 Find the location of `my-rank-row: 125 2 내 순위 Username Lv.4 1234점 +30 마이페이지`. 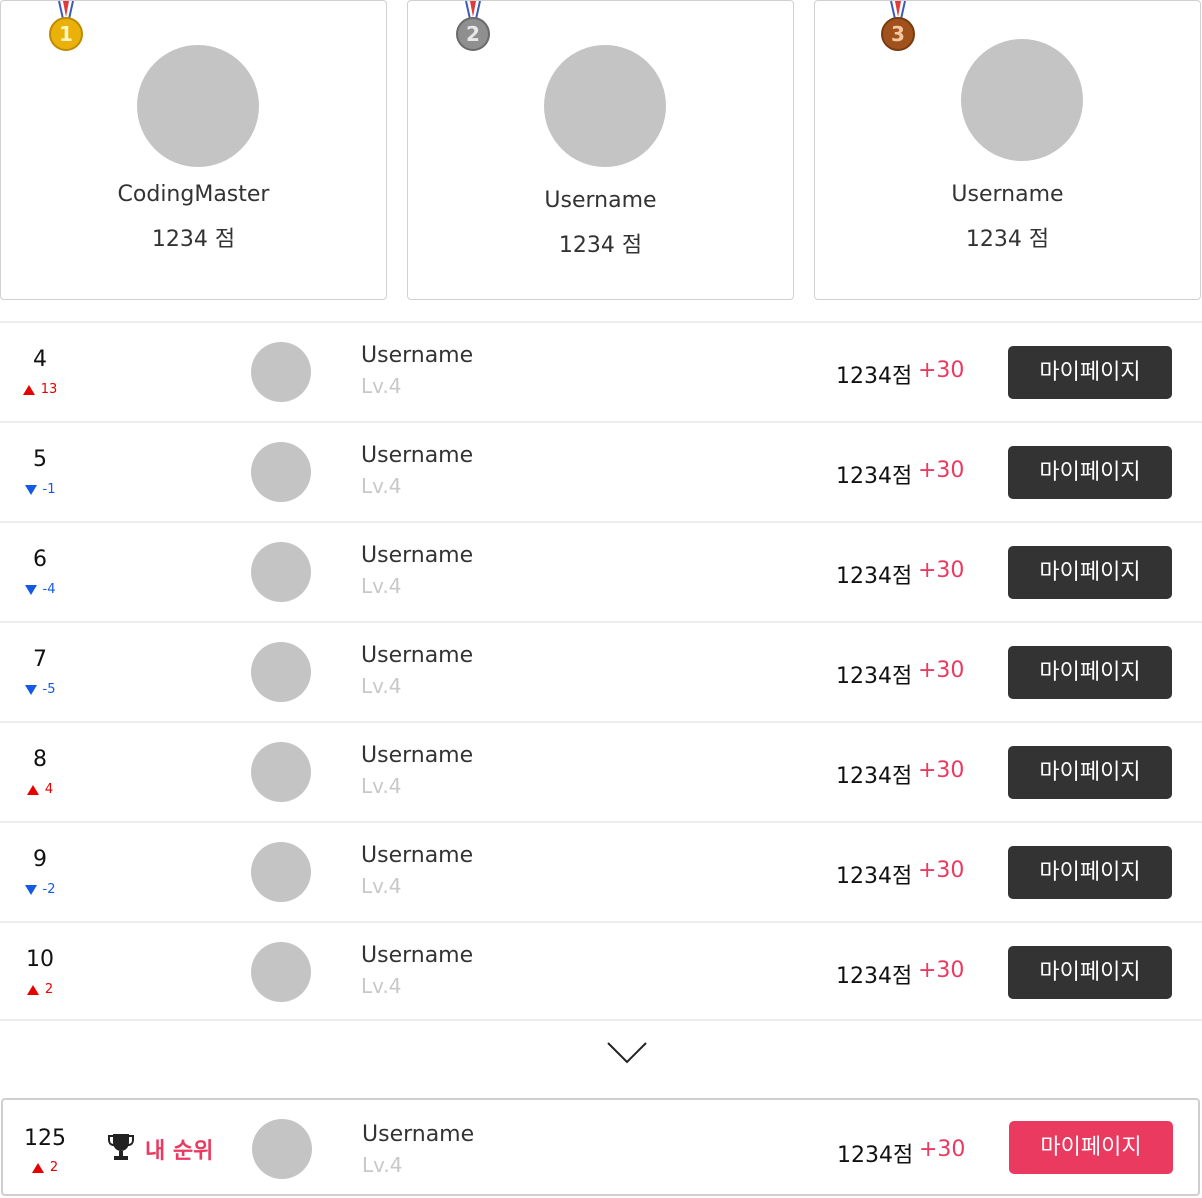

my-rank-row: 125 2 내 순위 Username Lv.4 1234점 +30 마이페이지 is located at coordinates (600, 1147).